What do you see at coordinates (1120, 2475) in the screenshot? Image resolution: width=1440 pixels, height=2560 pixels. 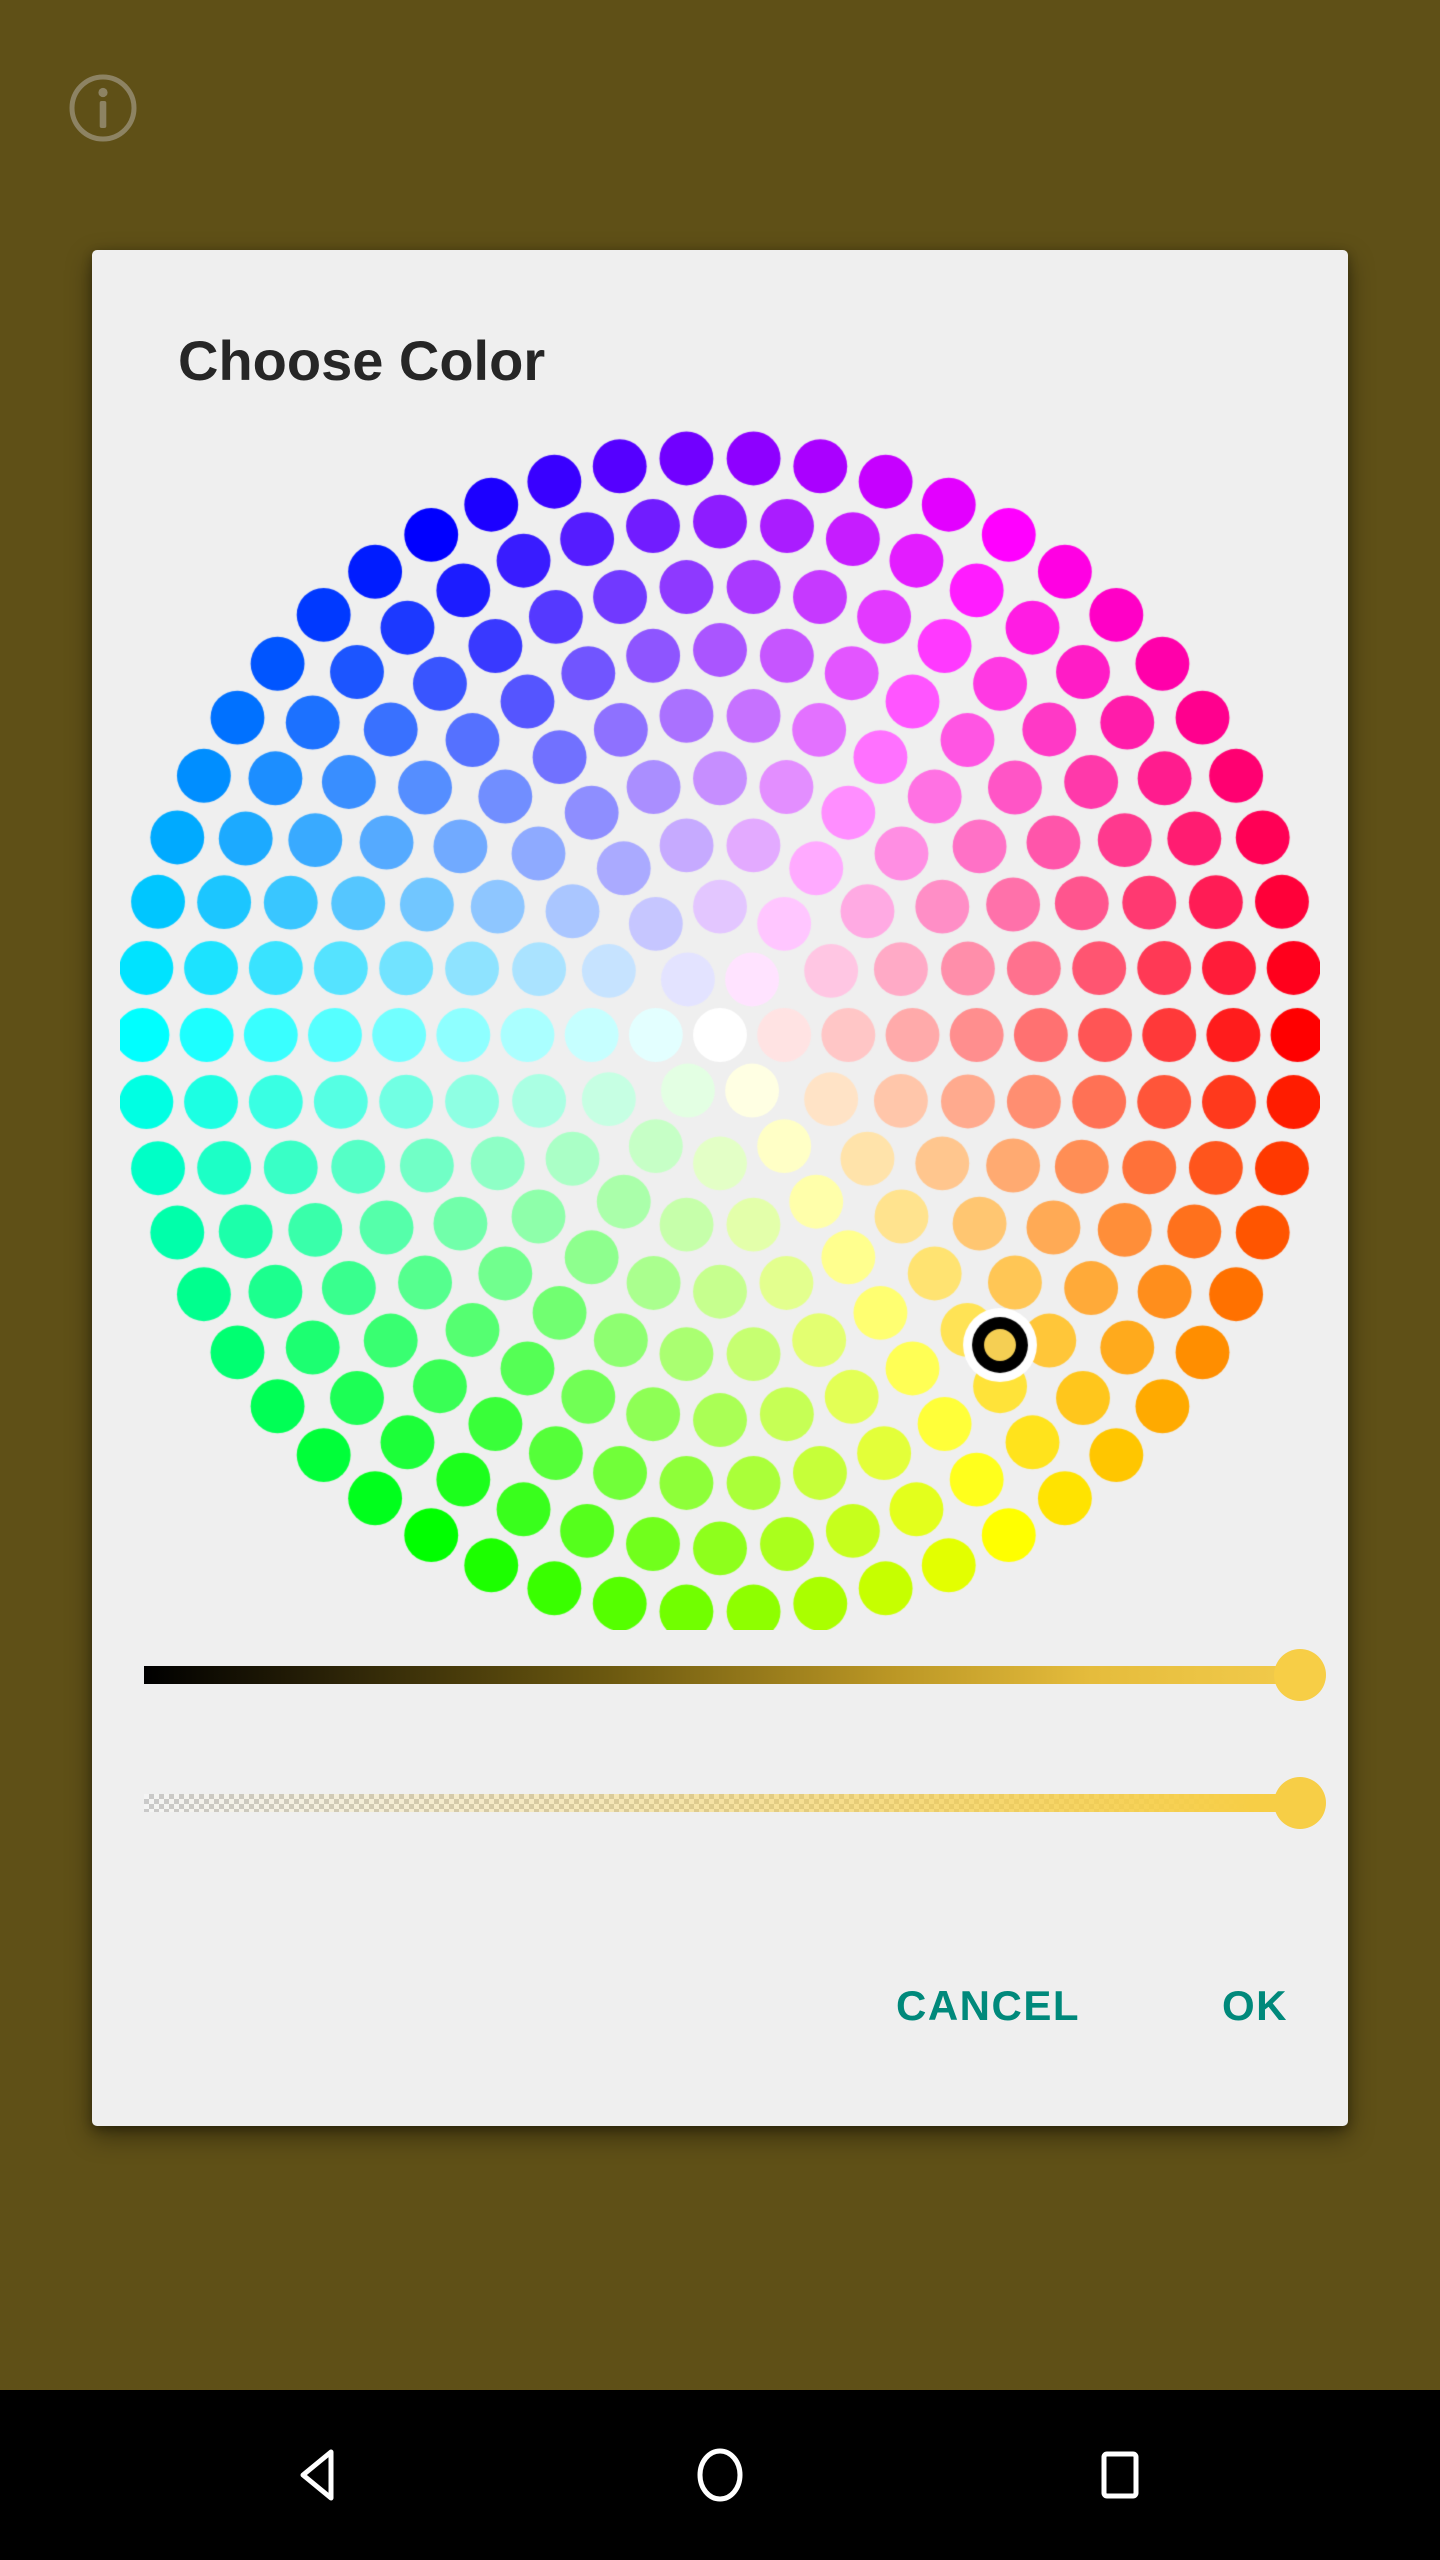 I see `recents-square-icon` at bounding box center [1120, 2475].